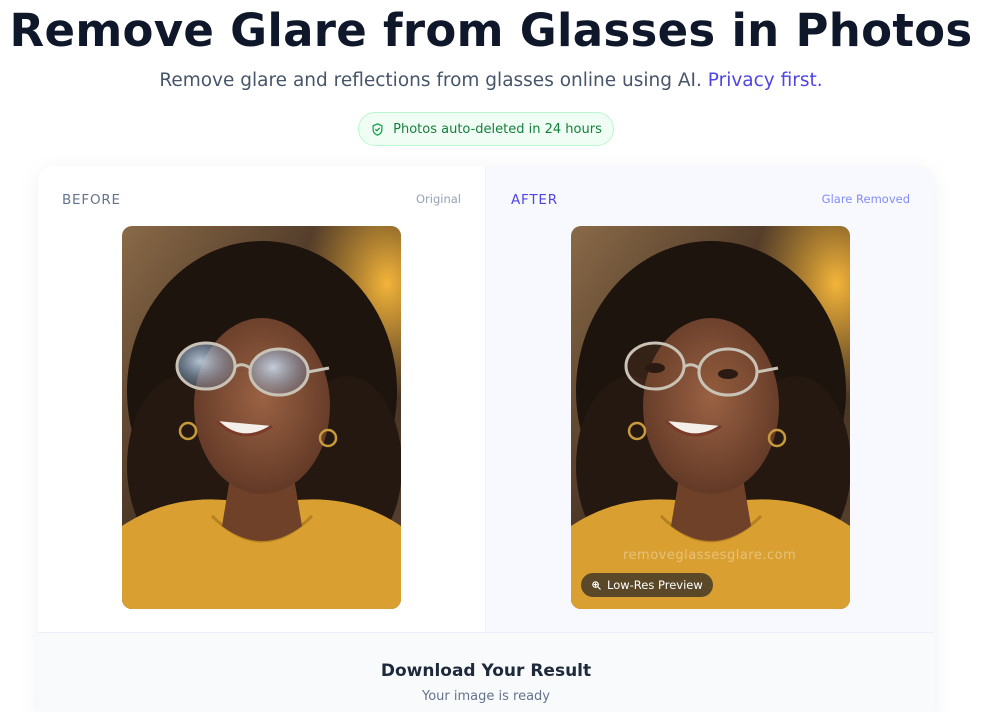 The height and width of the screenshot is (712, 982). Describe the element at coordinates (710, 555) in the screenshot. I see `watermark-text: removeglassesglare.com` at that location.